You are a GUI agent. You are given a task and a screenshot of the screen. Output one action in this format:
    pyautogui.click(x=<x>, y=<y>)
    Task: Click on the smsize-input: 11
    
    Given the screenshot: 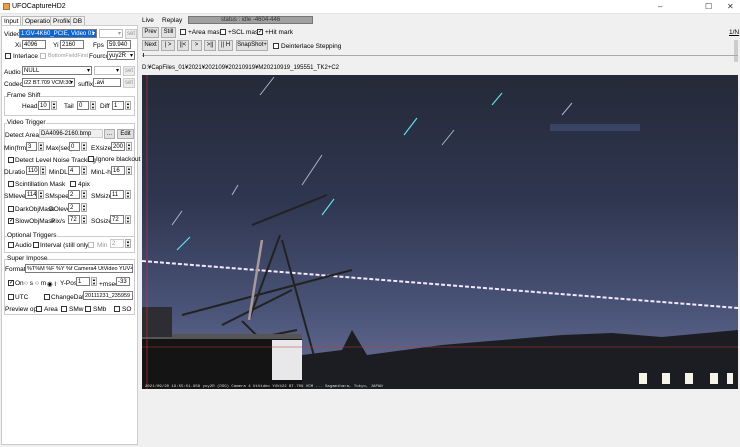 What is the action you would take?
    pyautogui.click(x=117, y=194)
    